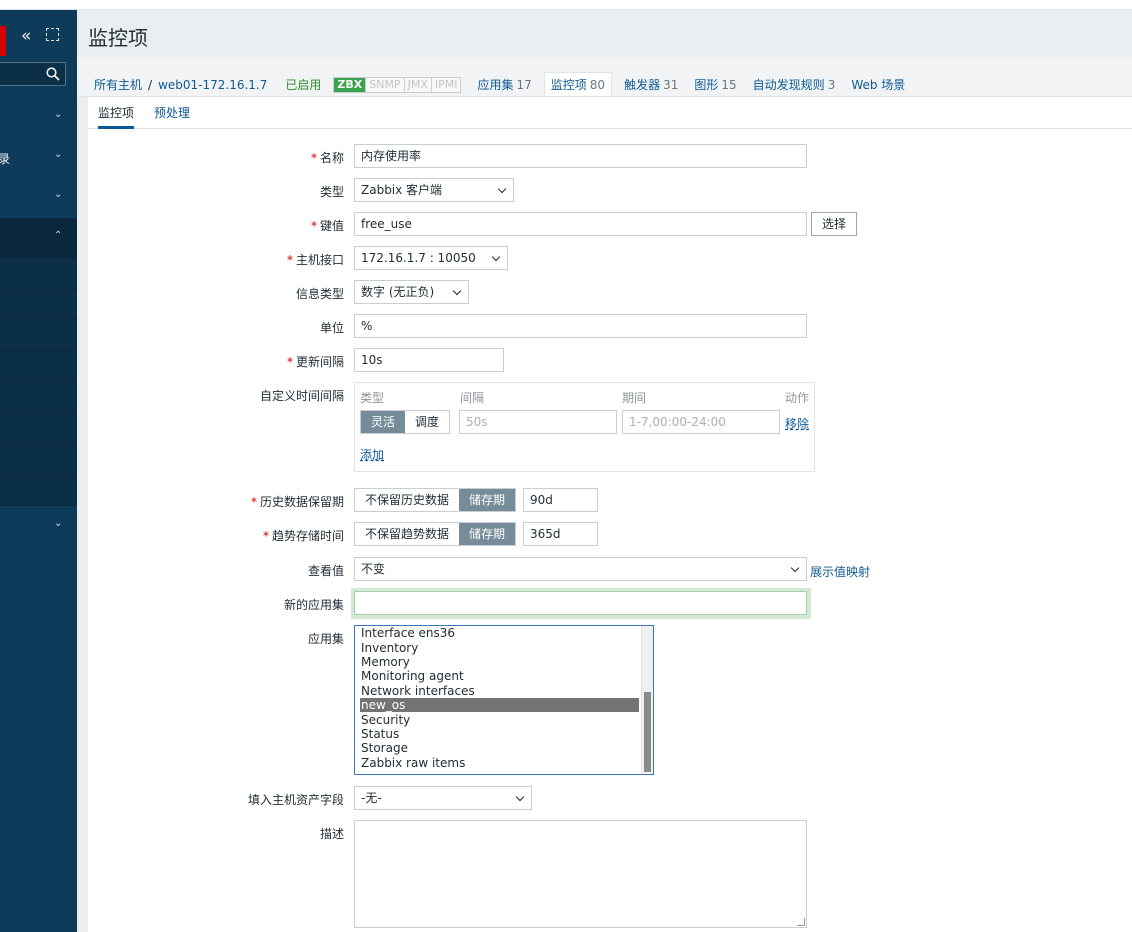 The width and height of the screenshot is (1132, 932). What do you see at coordinates (118, 38) in the screenshot?
I see `page-title: 监控项` at bounding box center [118, 38].